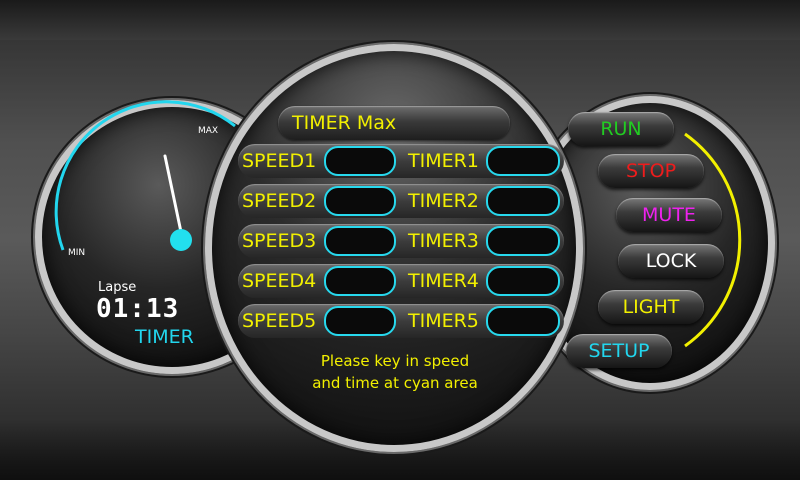 This screenshot has width=800, height=480. What do you see at coordinates (400, 20) in the screenshot?
I see `top-shine` at bounding box center [400, 20].